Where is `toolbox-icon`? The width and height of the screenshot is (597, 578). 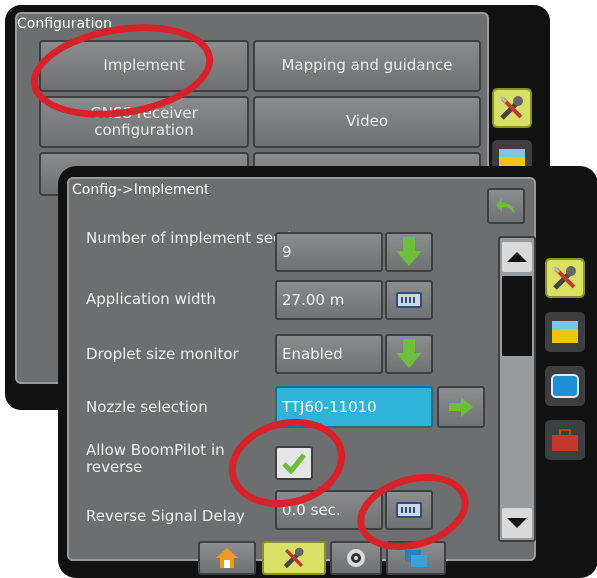 toolbox-icon is located at coordinates (565, 440).